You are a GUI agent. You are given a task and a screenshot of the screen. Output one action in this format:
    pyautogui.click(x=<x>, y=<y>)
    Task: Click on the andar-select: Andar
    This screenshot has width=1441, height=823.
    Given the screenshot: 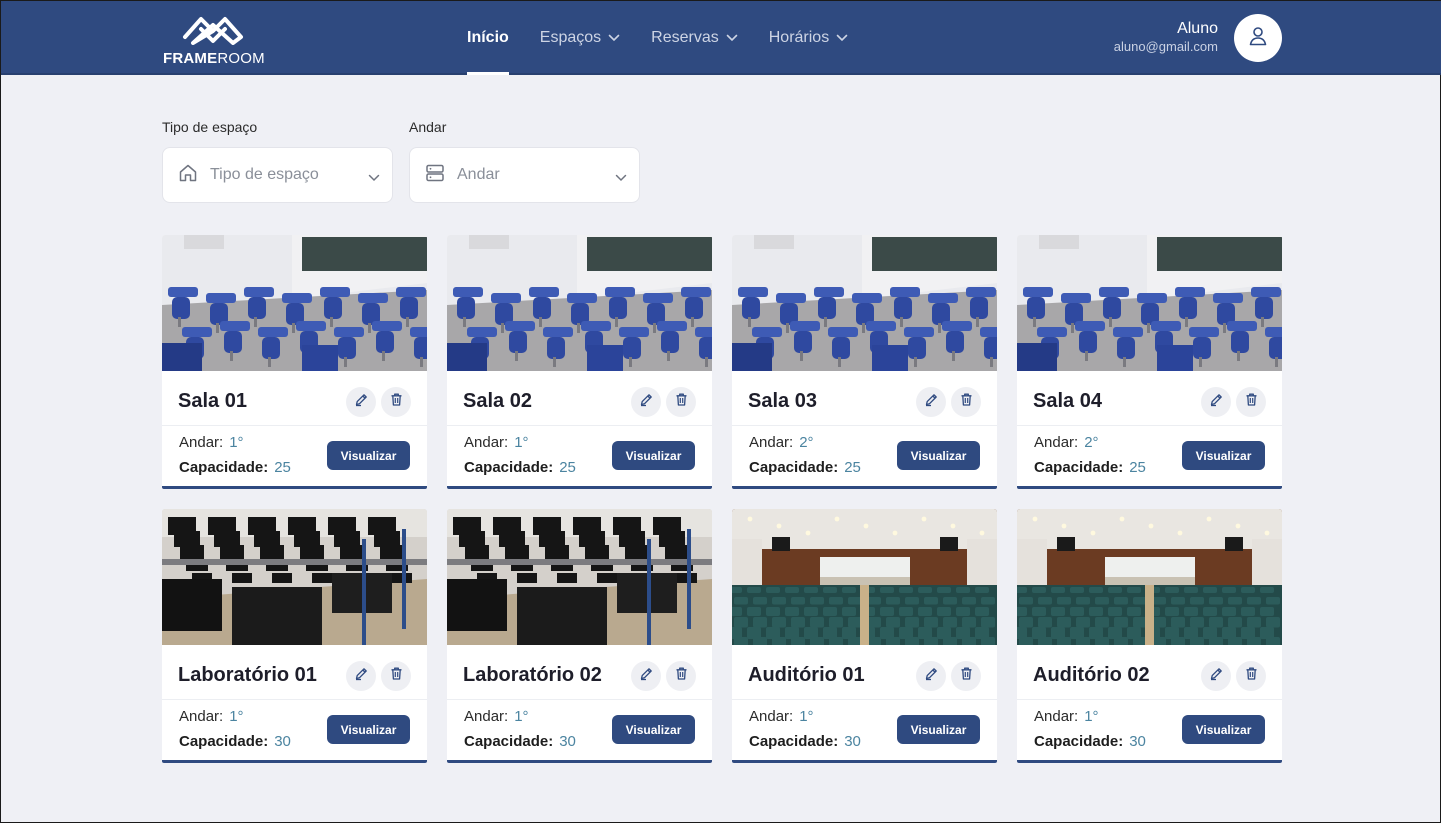 What is the action you would take?
    pyautogui.click(x=524, y=175)
    